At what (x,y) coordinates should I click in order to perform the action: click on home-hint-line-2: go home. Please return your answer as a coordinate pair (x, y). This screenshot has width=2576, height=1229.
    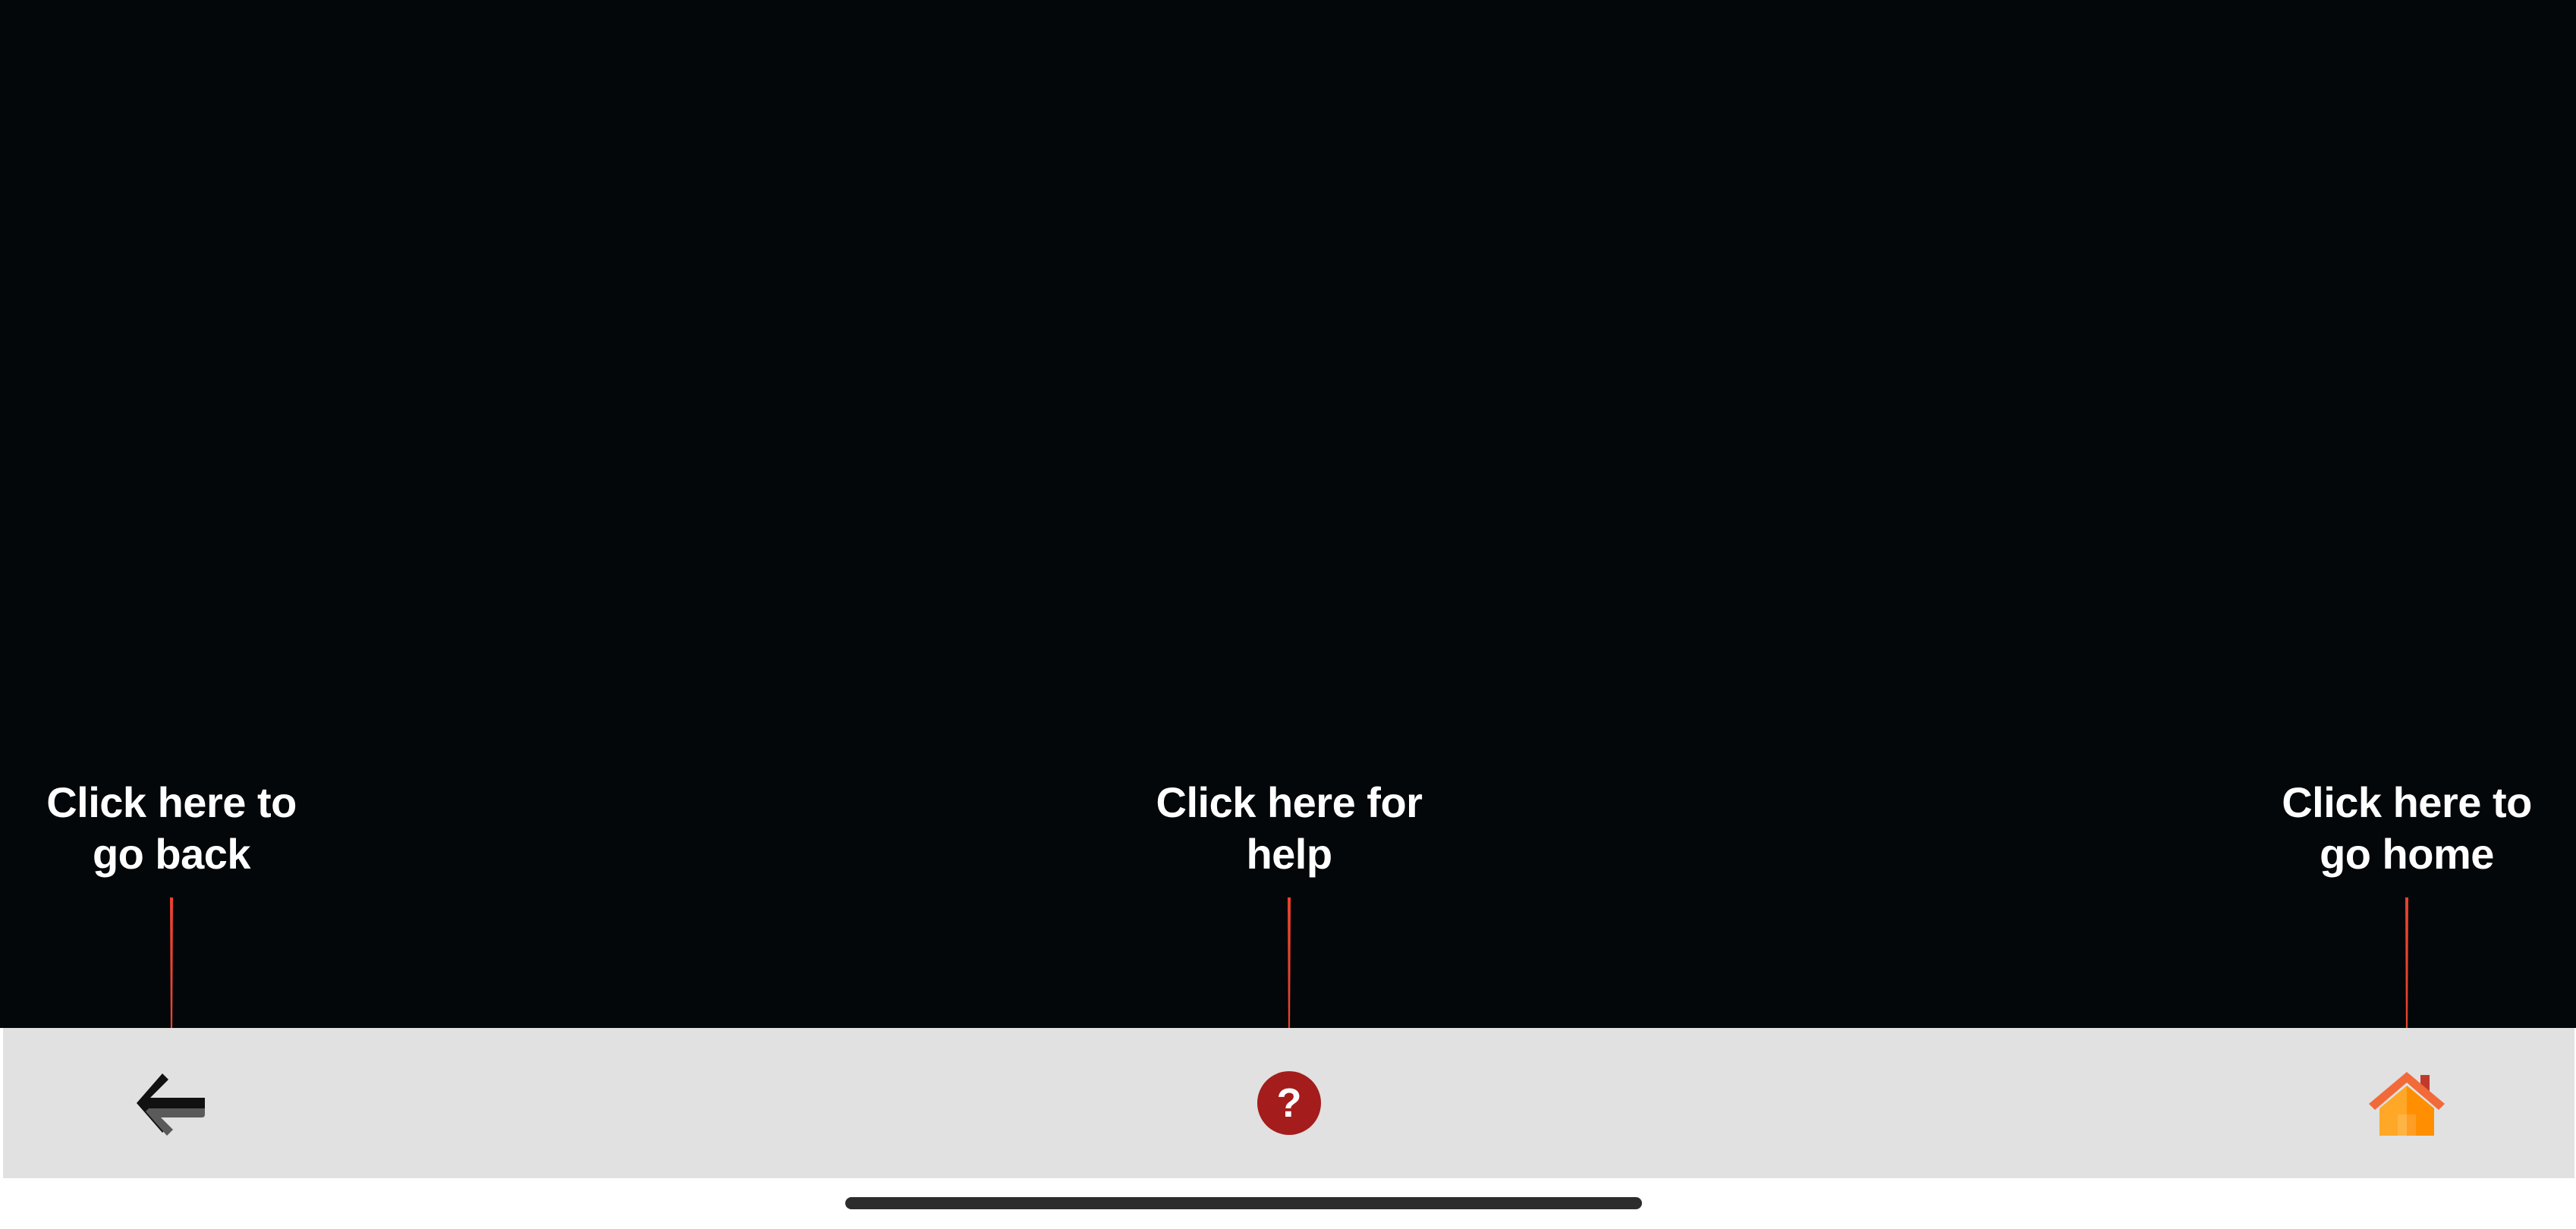
    Looking at the image, I should click on (2407, 854).